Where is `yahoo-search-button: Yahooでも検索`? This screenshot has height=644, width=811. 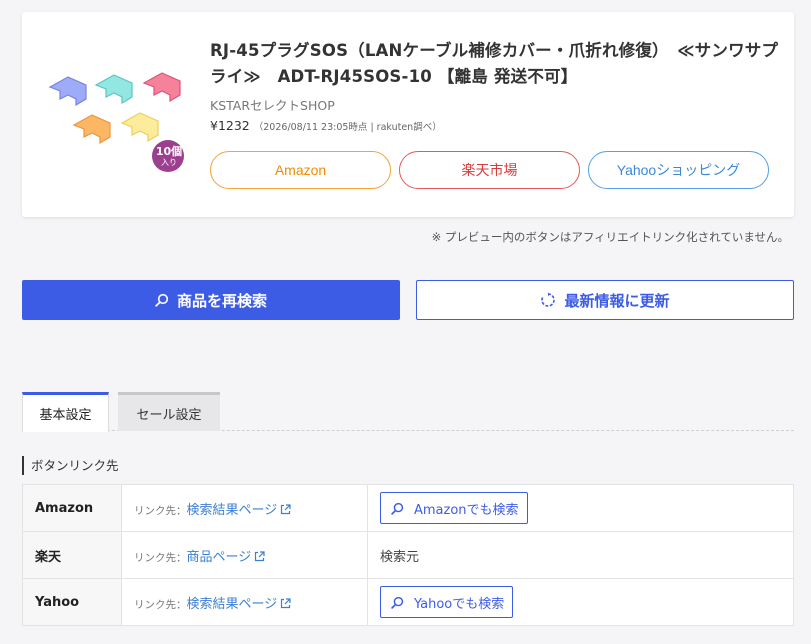 yahoo-search-button: Yahooでも検索 is located at coordinates (447, 602).